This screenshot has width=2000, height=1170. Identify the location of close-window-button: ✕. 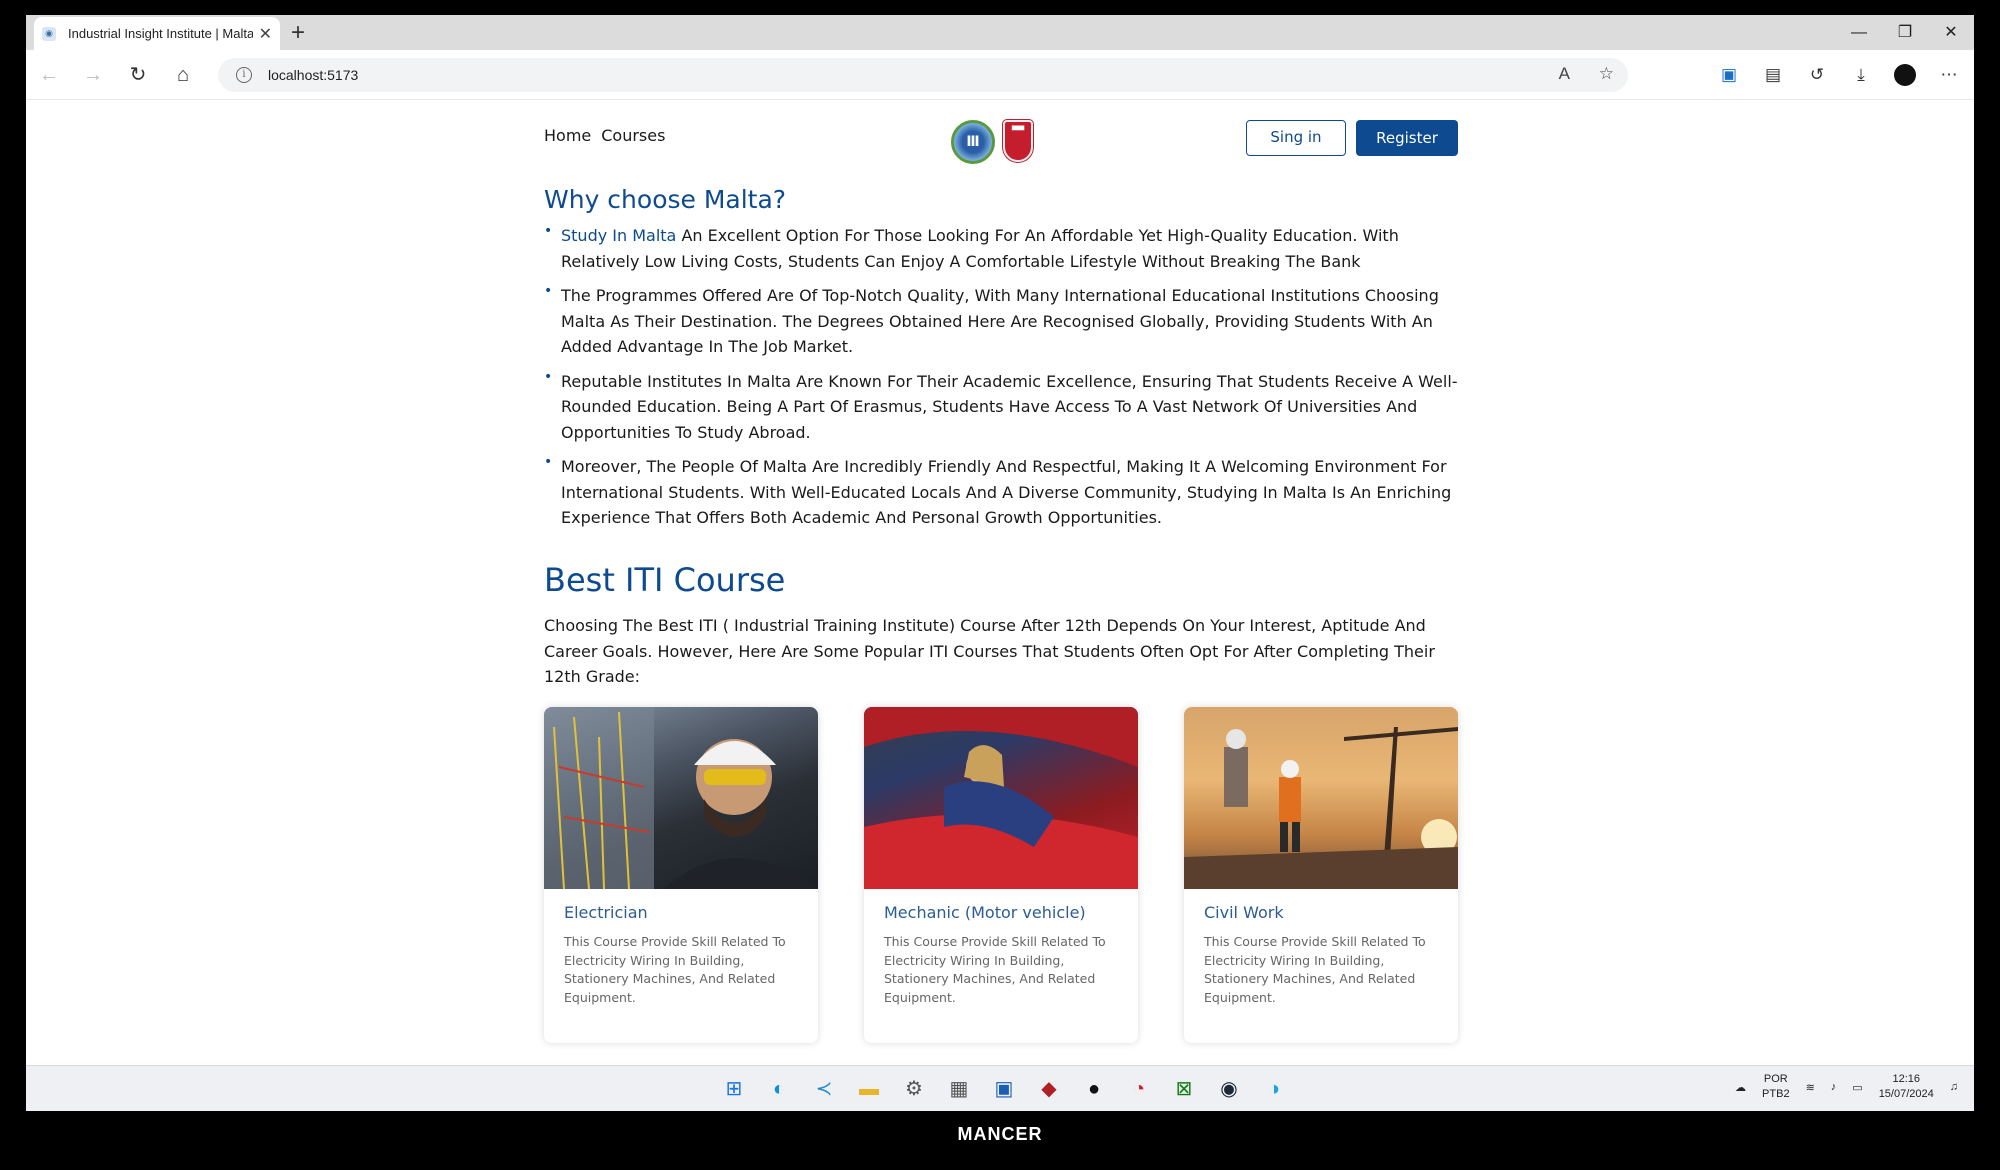
(1951, 32).